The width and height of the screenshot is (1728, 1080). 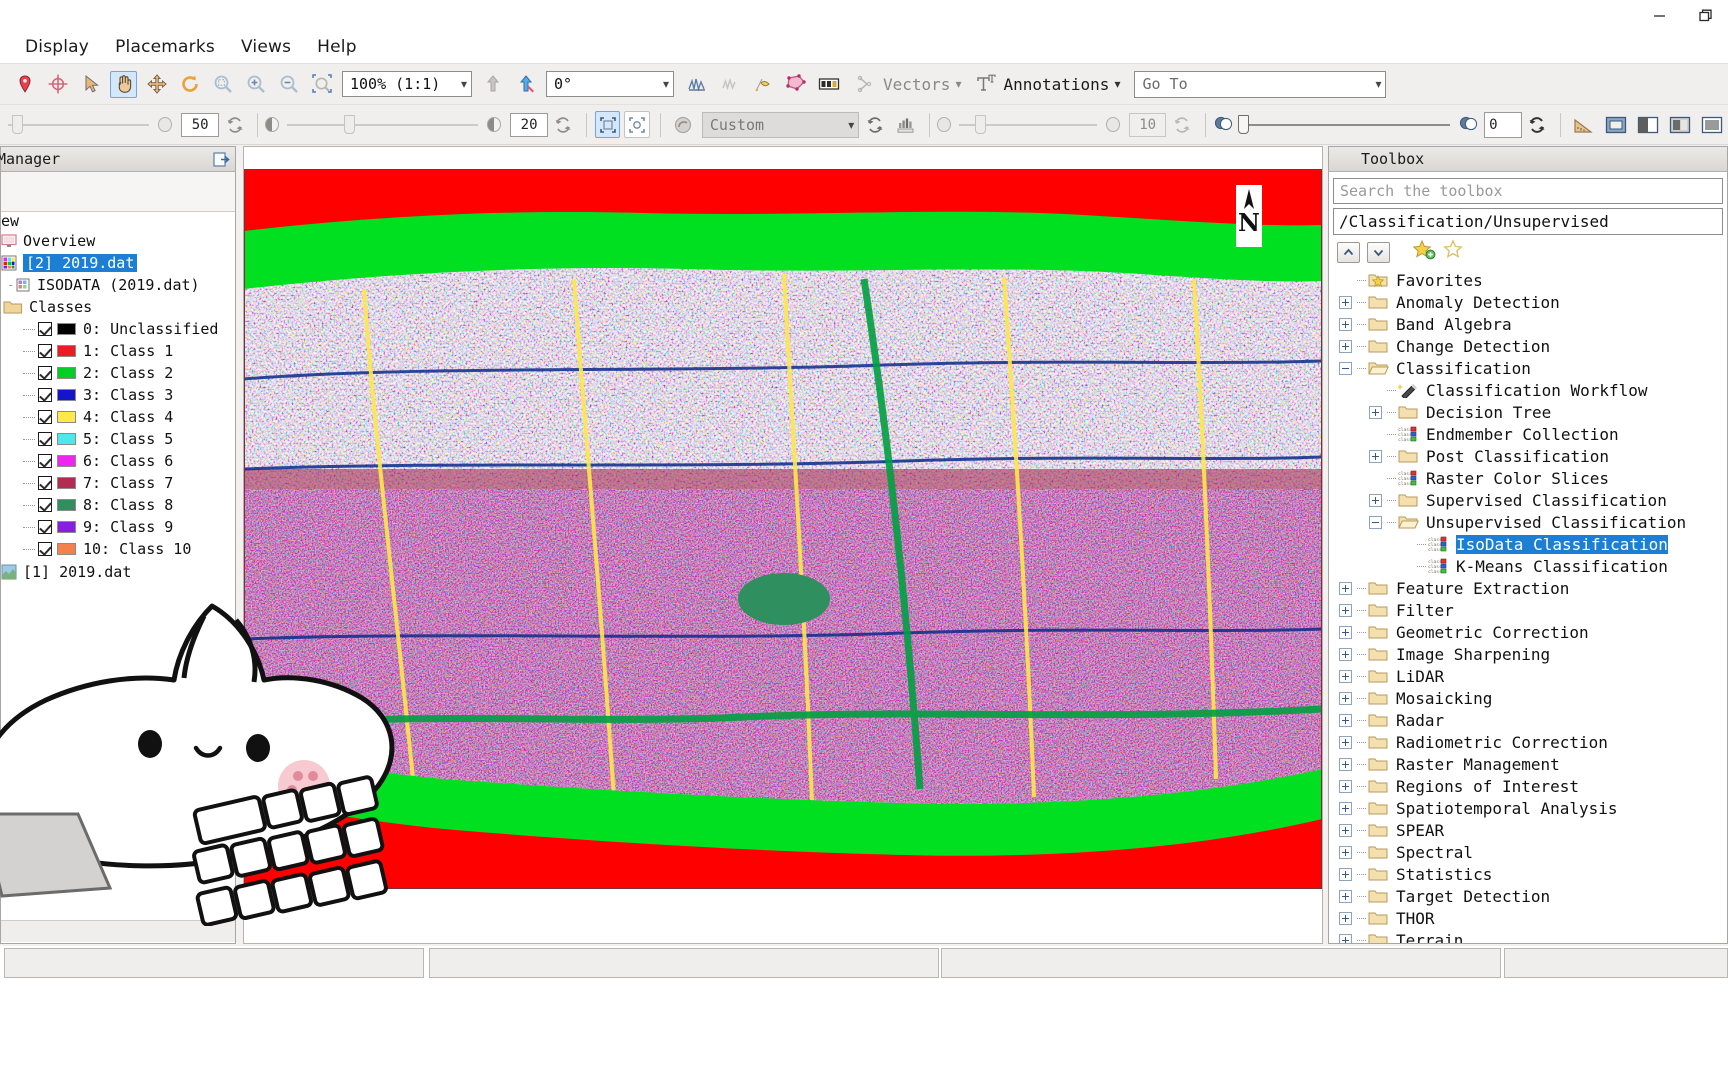 I want to click on flicker-icon, so click(x=1680, y=124).